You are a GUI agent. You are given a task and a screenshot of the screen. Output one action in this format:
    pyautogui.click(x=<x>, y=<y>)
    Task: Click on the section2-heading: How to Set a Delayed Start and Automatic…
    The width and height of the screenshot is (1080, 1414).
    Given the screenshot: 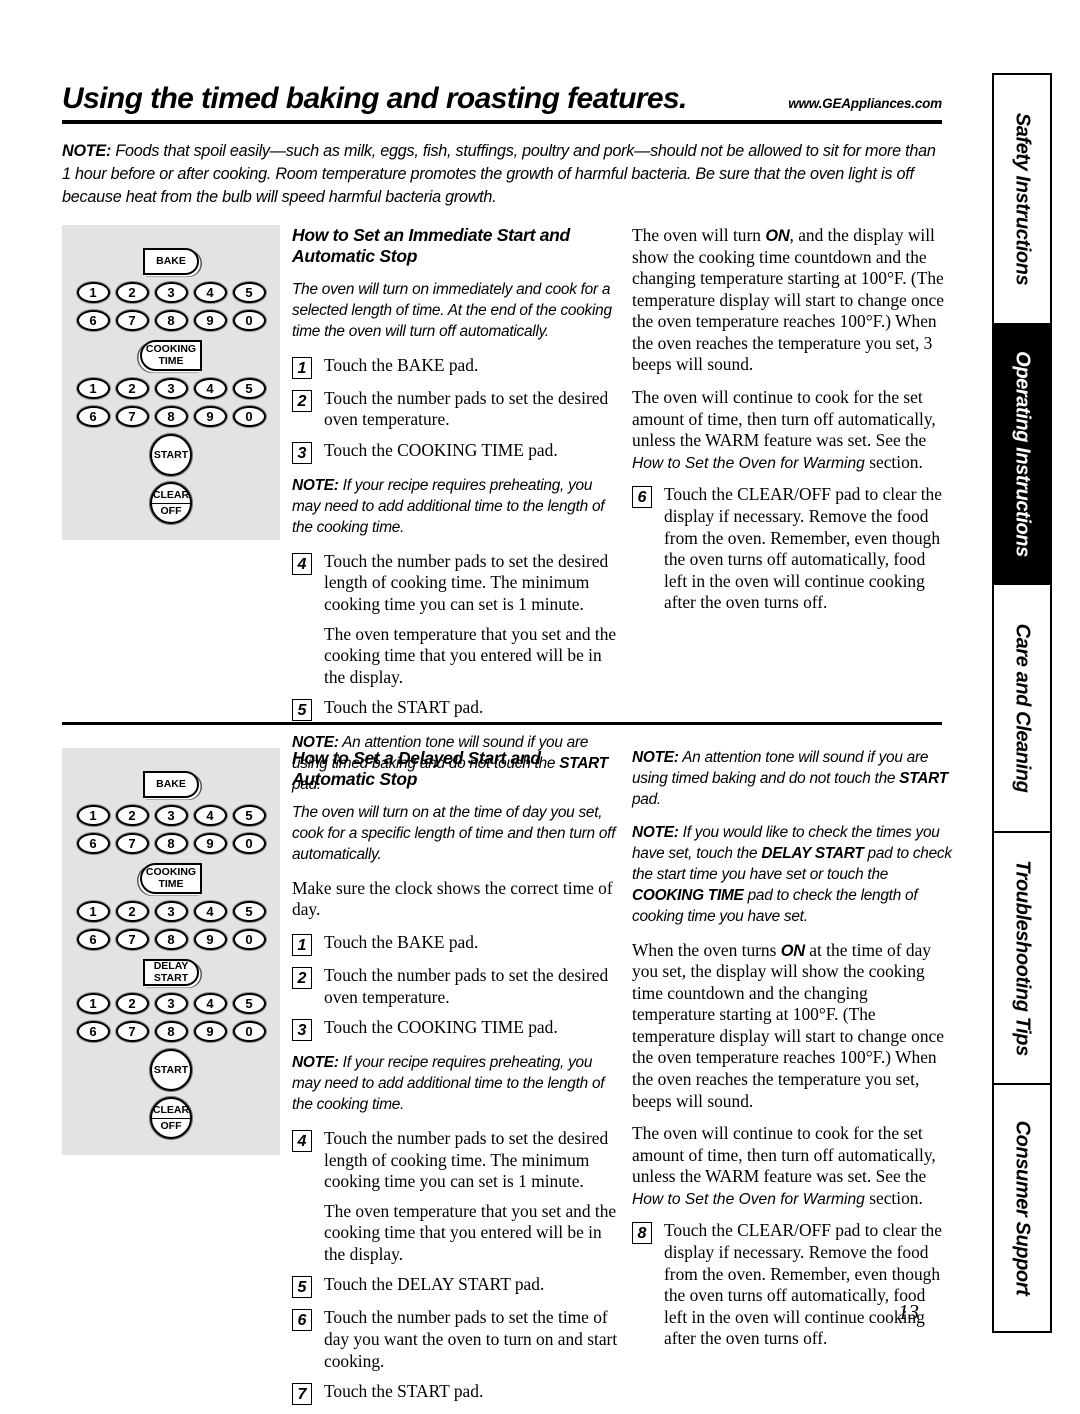 What is the action you would take?
    pyautogui.click(x=416, y=768)
    